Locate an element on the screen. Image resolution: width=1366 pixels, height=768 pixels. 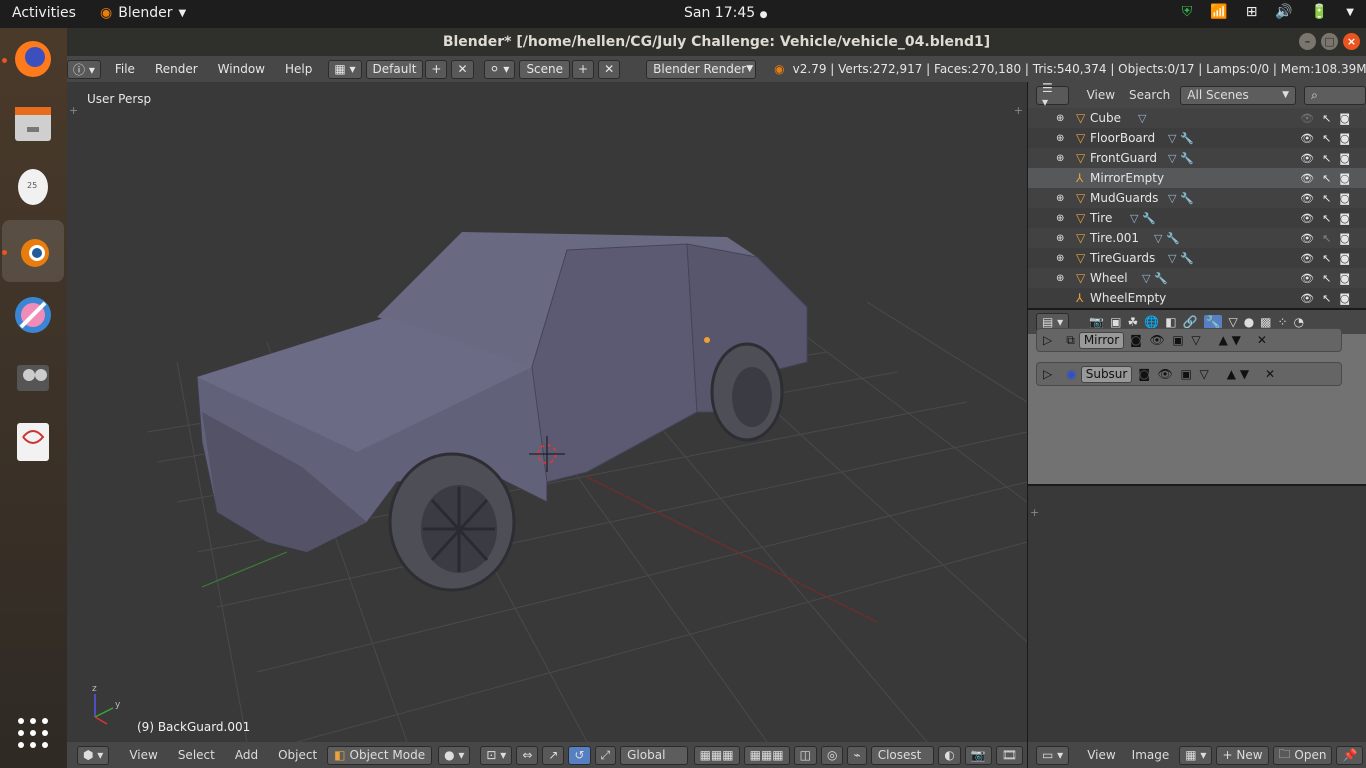
orientation-select: Global is located at coordinates (654, 755).